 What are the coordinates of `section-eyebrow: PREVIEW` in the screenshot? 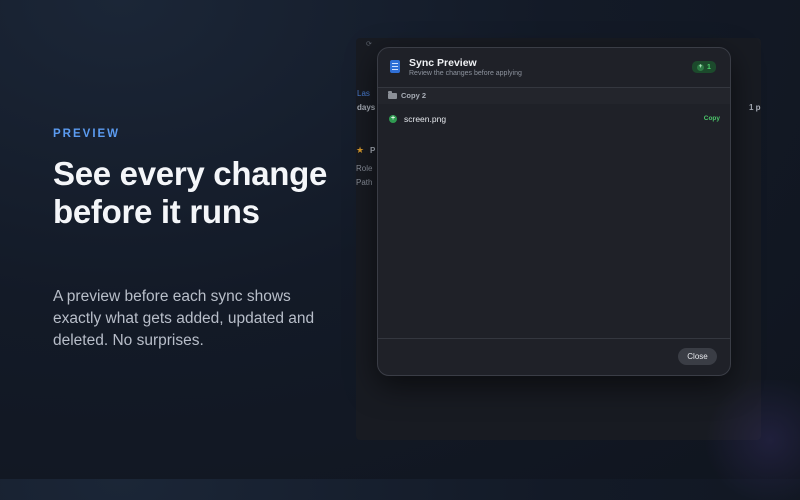 It's located at (87, 134).